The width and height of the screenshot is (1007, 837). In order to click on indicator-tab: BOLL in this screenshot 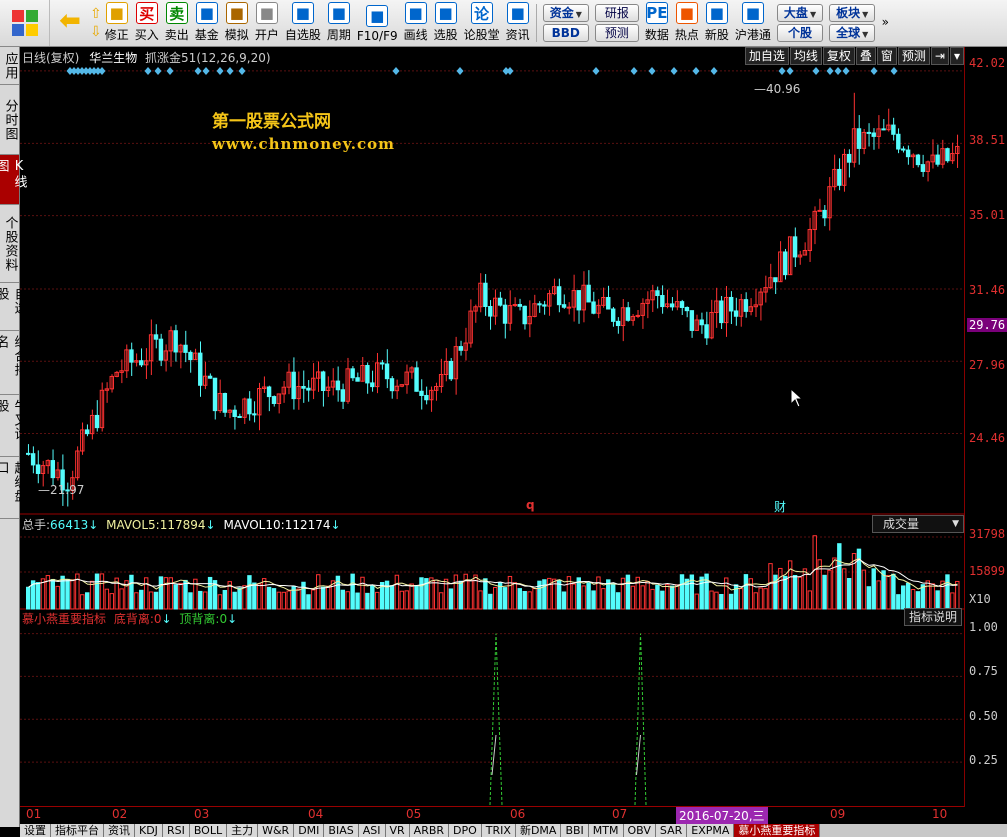, I will do `click(208, 830)`.